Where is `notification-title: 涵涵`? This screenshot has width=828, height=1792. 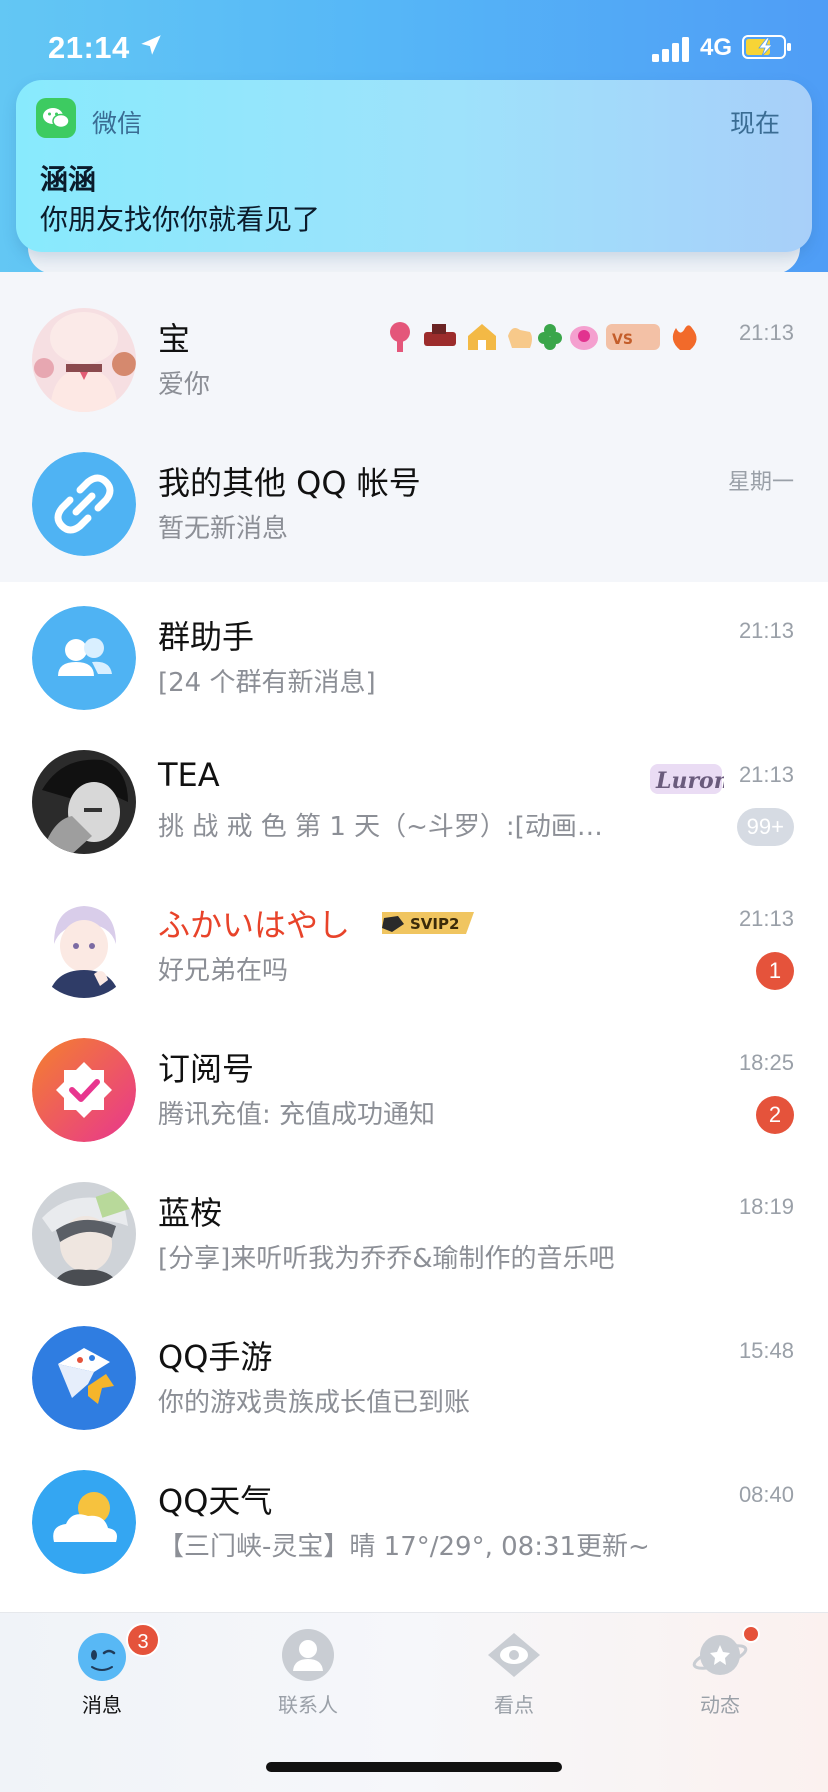
notification-title: 涵涵 is located at coordinates (68, 179).